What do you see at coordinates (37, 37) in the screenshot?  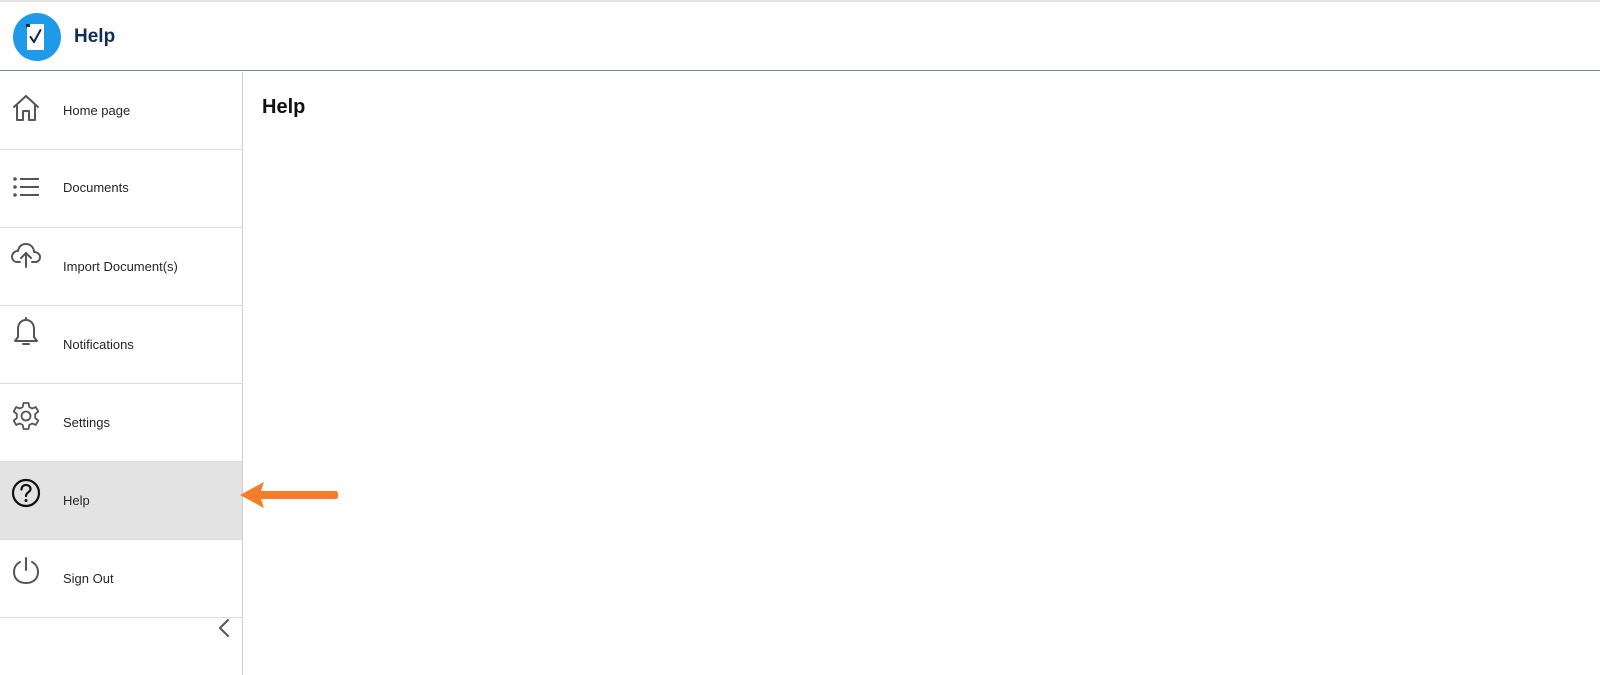 I see `document-check-icon` at bounding box center [37, 37].